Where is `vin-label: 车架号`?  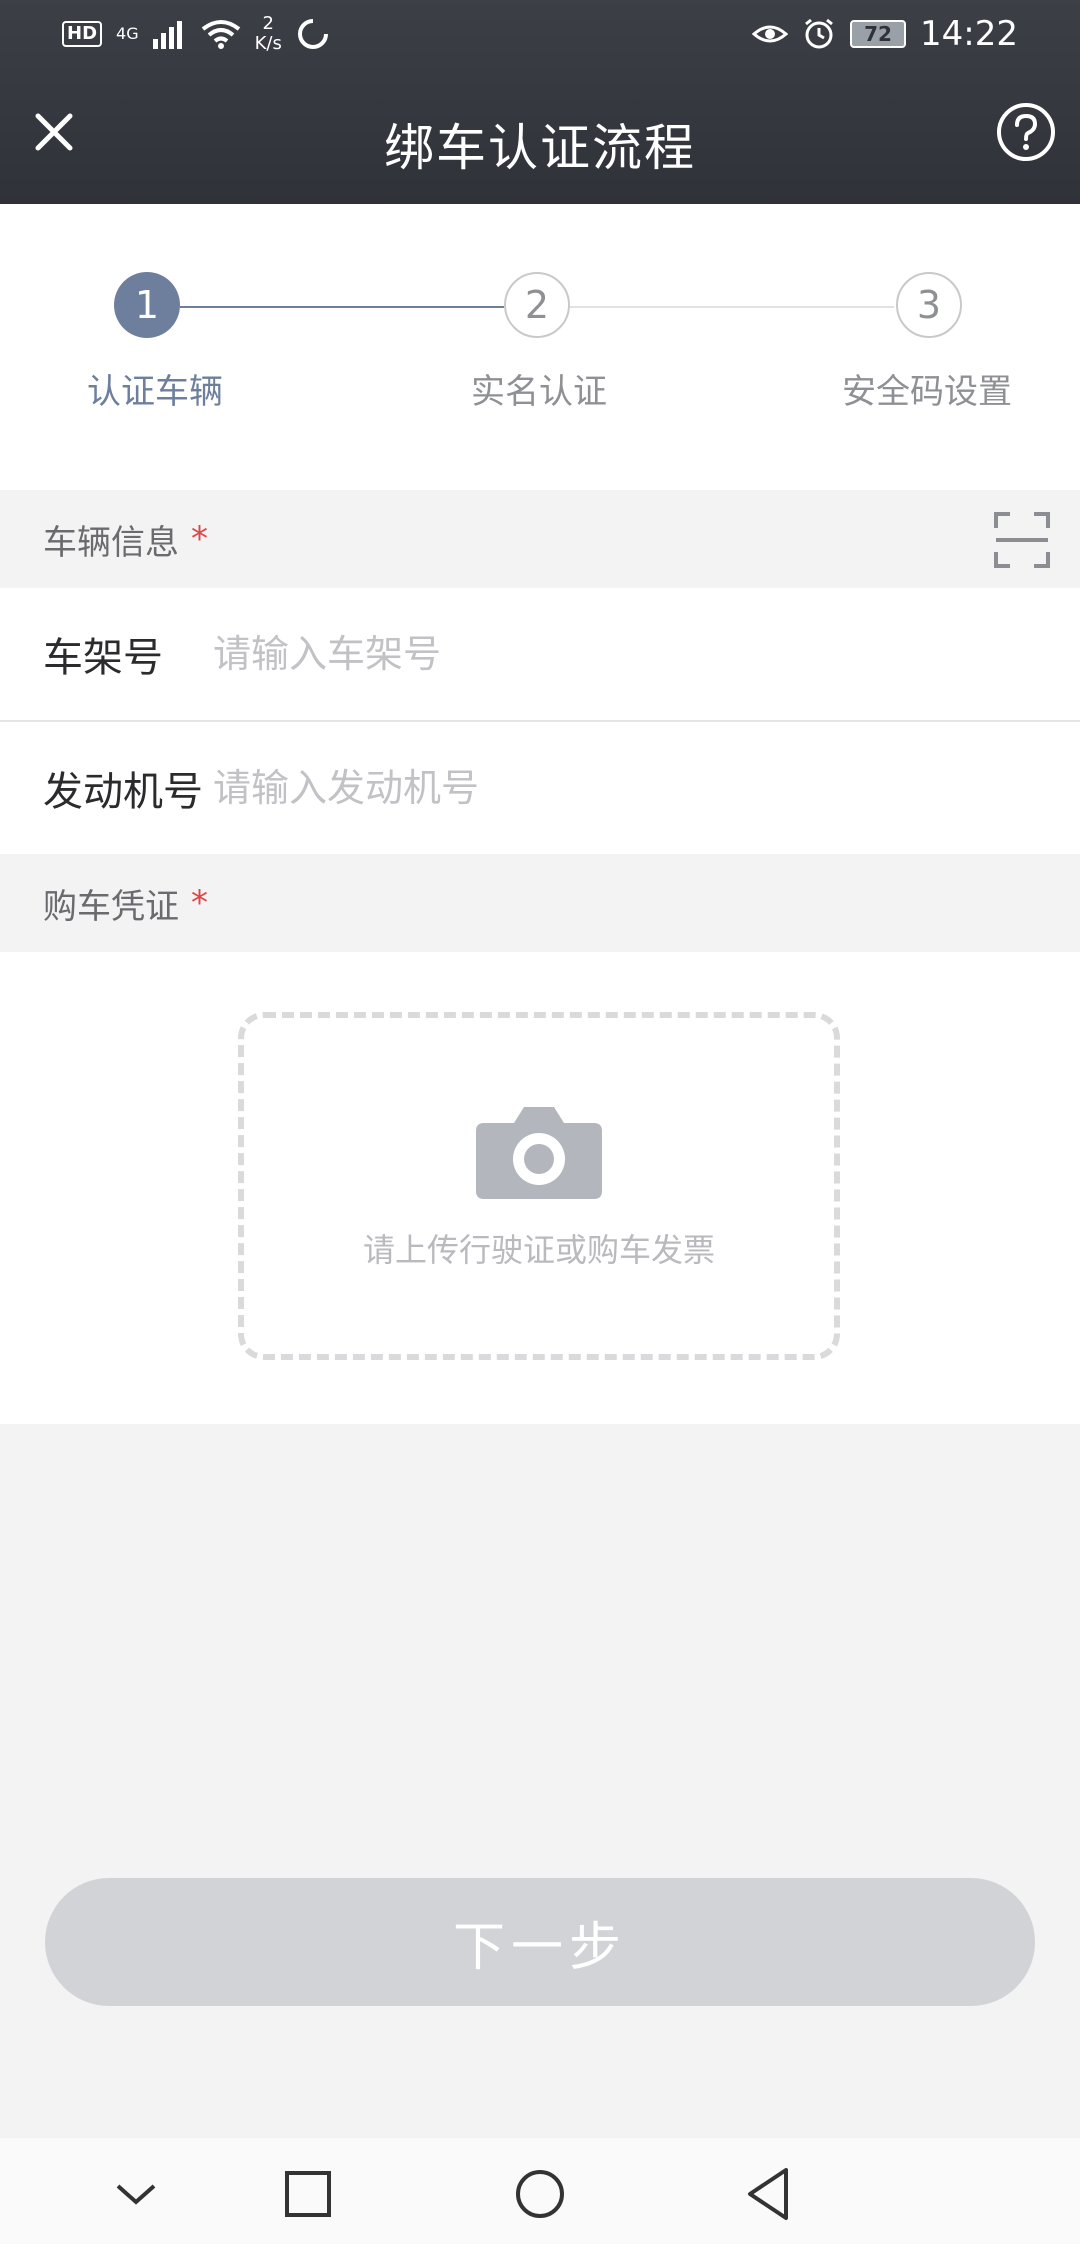
vin-label: 车架号 is located at coordinates (103, 658).